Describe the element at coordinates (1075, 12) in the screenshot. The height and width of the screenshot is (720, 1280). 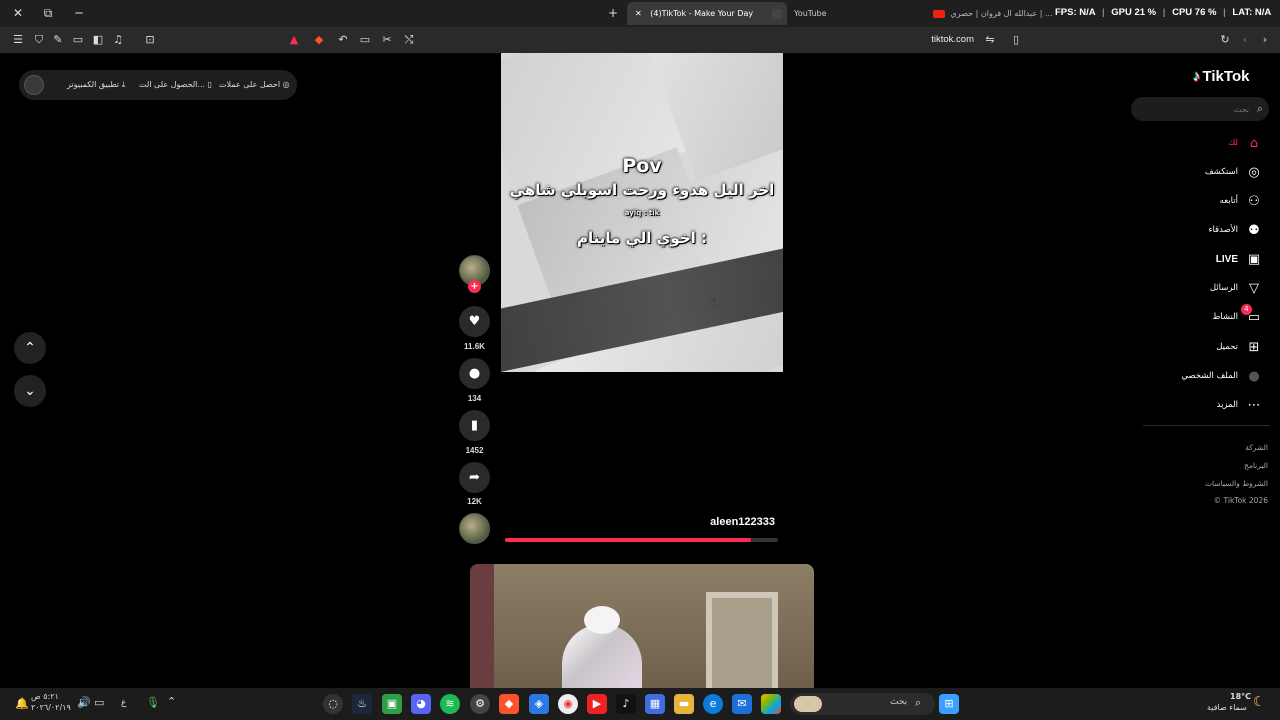
I see `fps-stat: FPS: N/A` at that location.